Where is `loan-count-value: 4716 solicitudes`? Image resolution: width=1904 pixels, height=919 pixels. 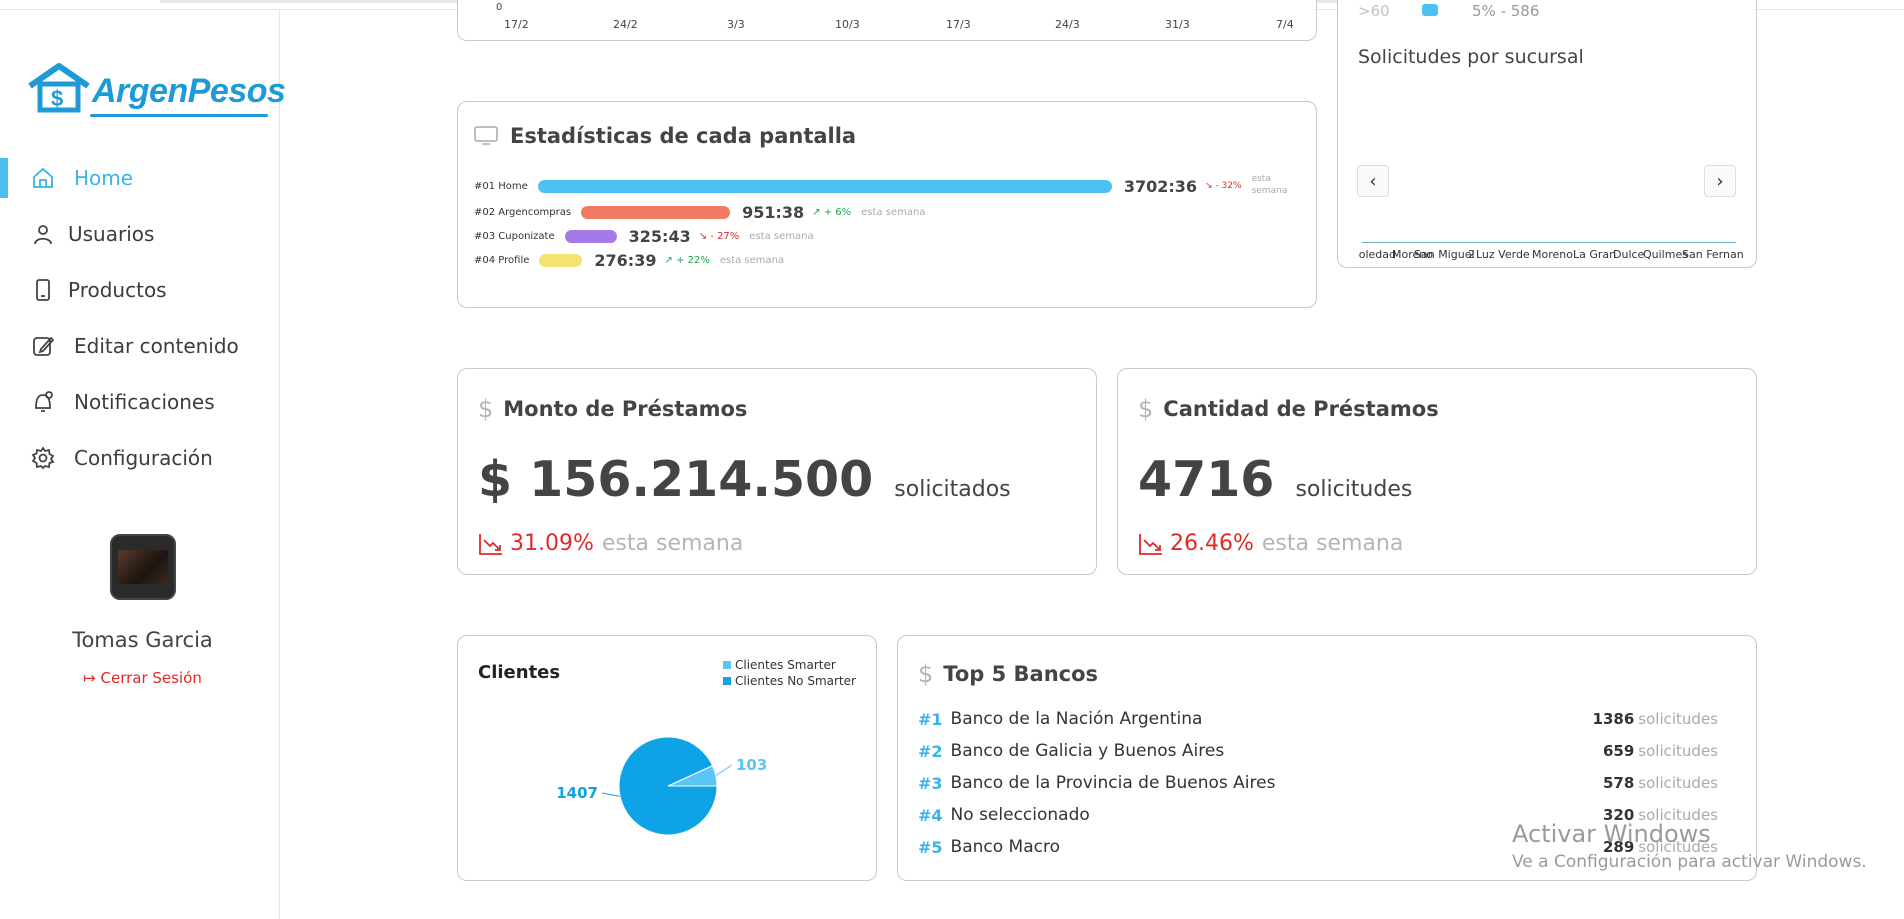
loan-count-value: 4716 solicitudes is located at coordinates (1275, 479).